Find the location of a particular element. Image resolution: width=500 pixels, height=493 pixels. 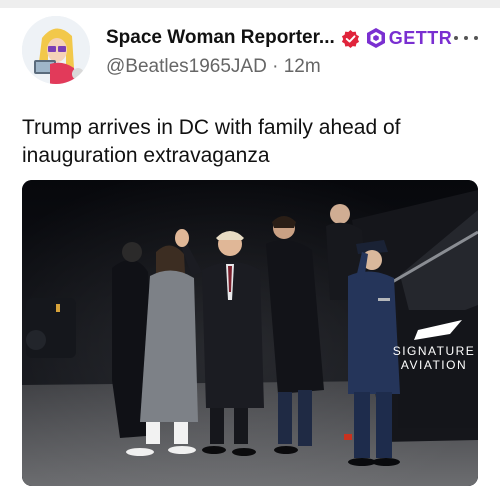

gettr-logo-icon is located at coordinates (375, 38).